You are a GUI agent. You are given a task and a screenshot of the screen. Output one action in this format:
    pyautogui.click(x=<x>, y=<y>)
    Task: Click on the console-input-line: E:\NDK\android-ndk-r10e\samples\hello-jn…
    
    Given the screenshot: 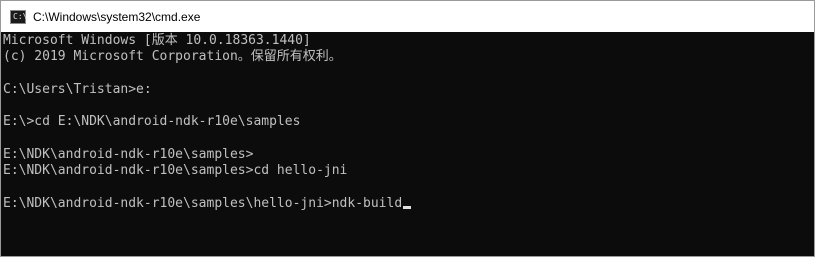 What is the action you would take?
    pyautogui.click(x=202, y=203)
    